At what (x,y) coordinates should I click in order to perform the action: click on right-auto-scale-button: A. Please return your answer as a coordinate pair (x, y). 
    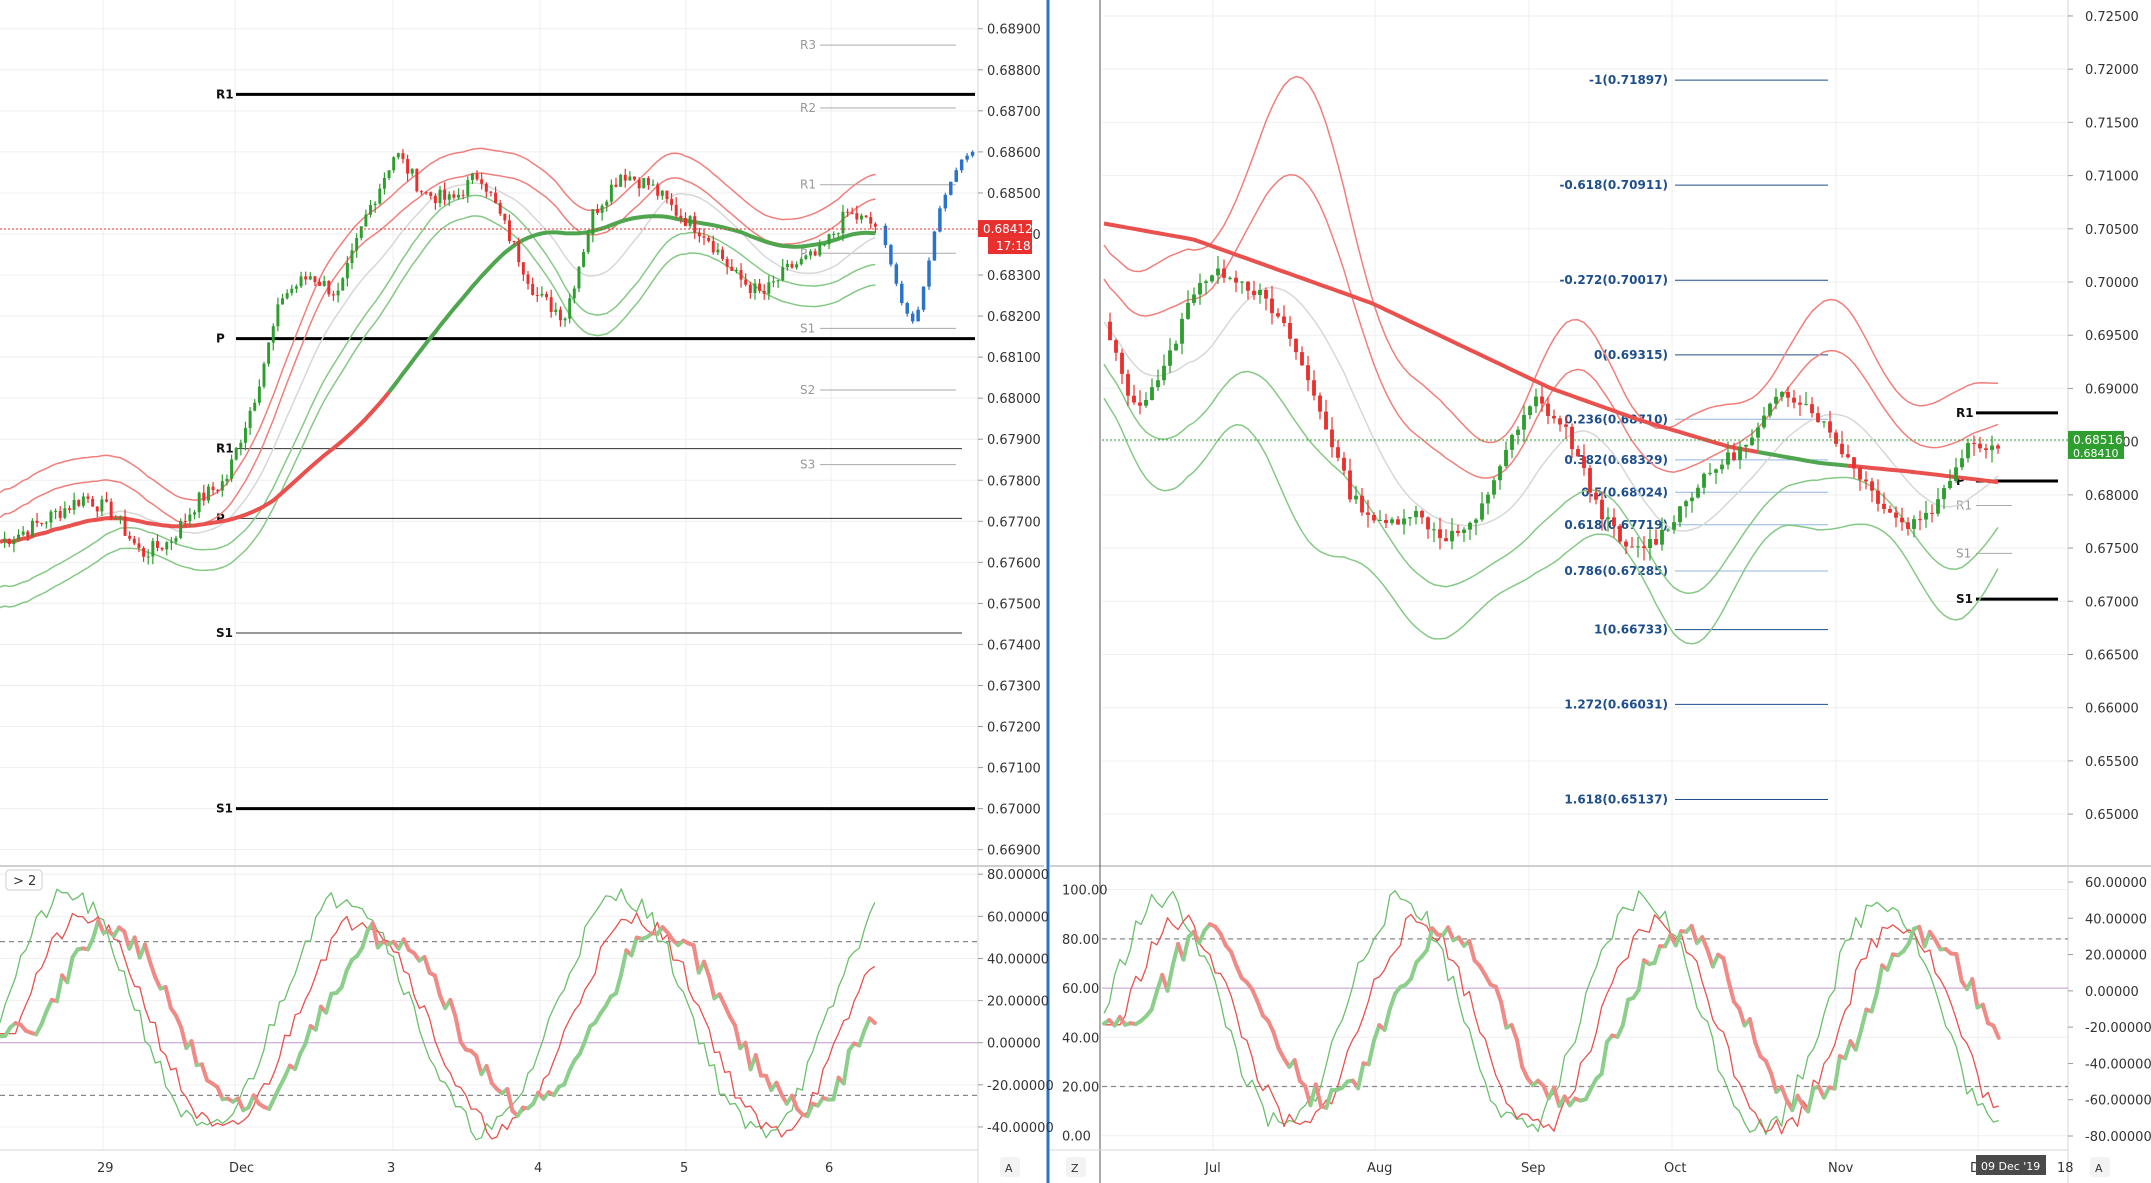
    Looking at the image, I should click on (2100, 1167).